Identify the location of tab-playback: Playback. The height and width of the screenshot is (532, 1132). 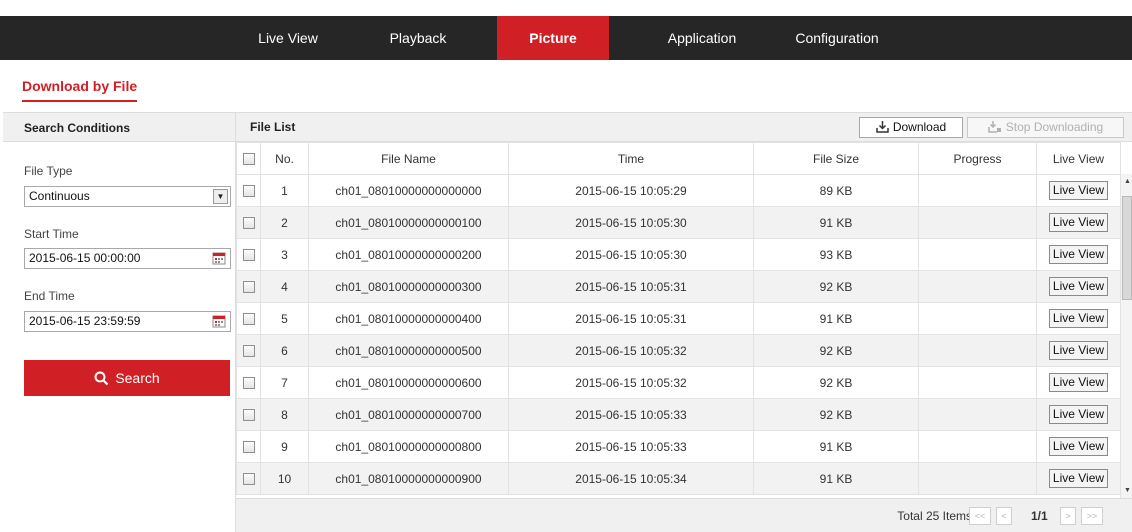
(418, 38).